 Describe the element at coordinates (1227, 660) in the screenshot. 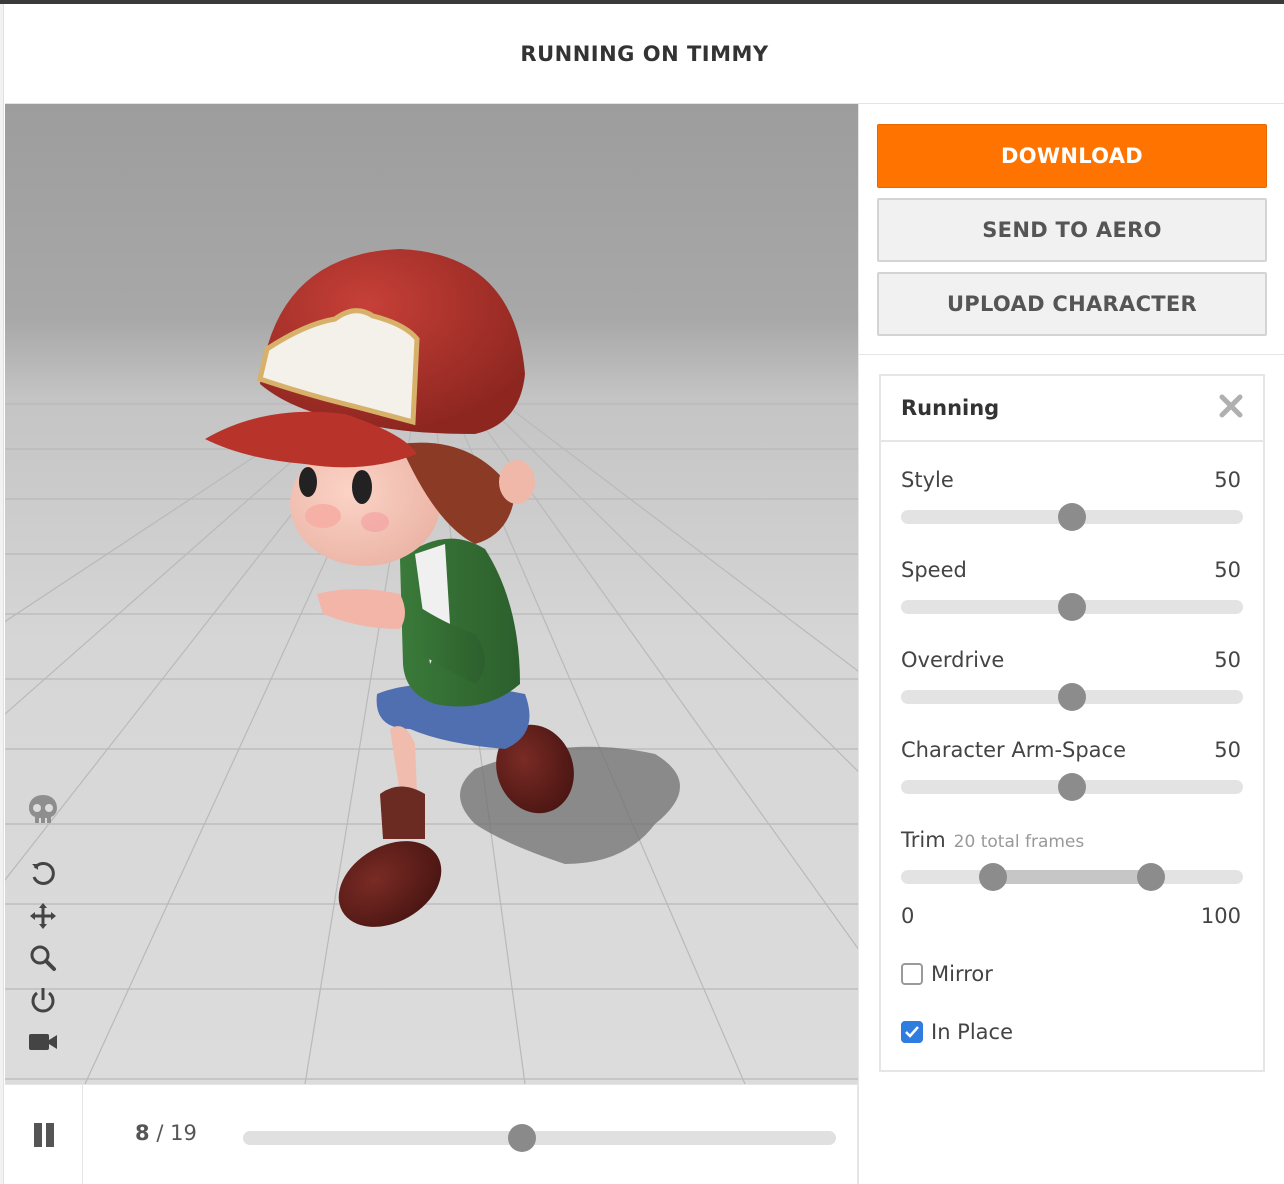

I see `overdrive-value: 50` at that location.